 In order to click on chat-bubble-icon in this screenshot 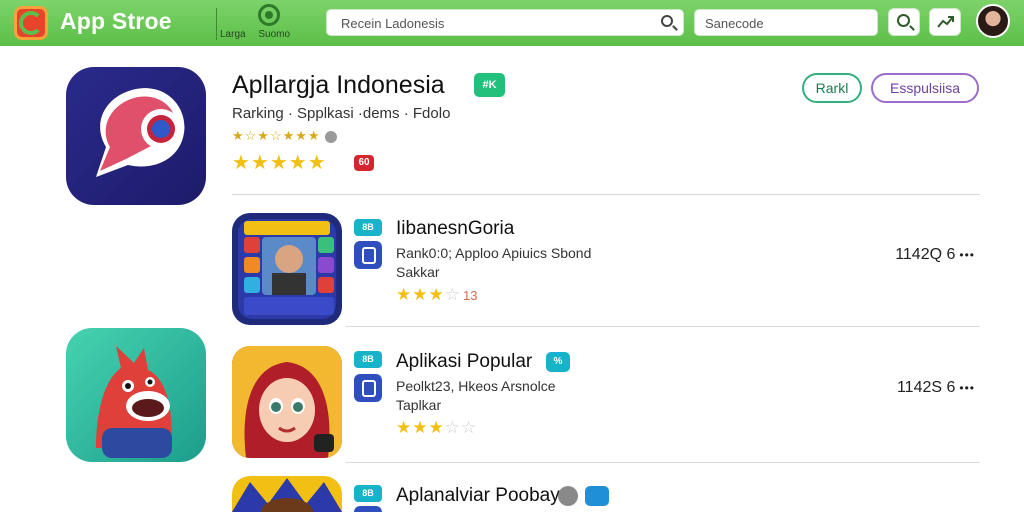, I will do `click(140, 132)`.